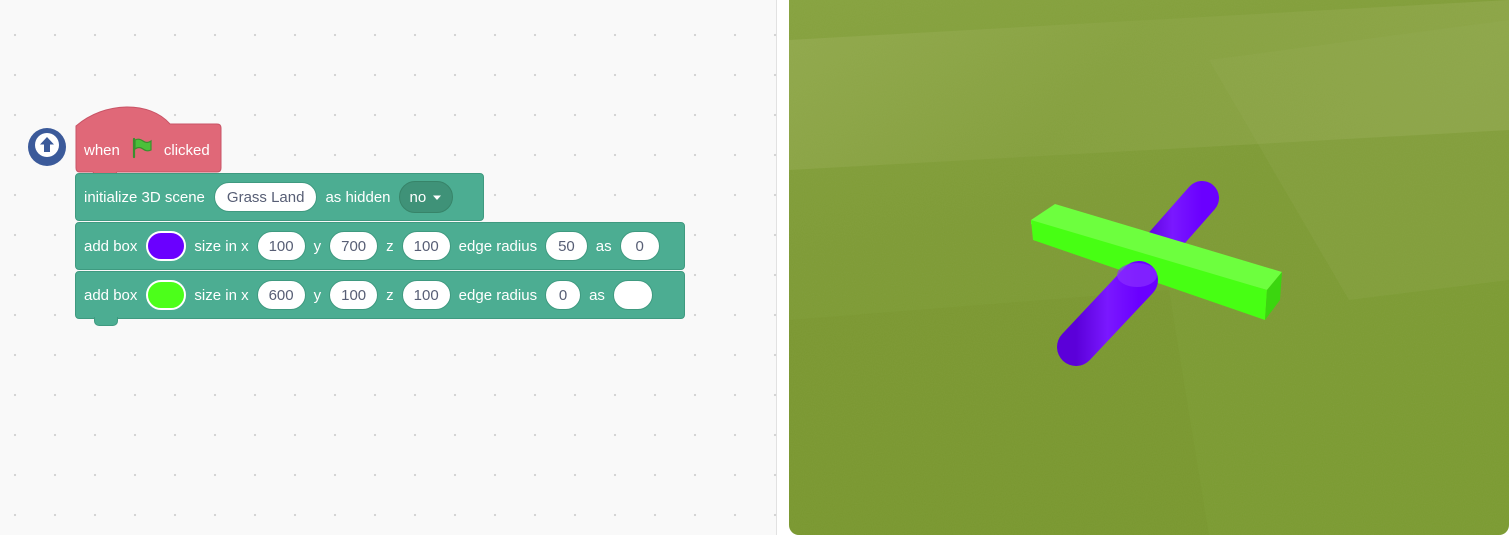 The height and width of the screenshot is (535, 1509). Describe the element at coordinates (566, 246) in the screenshot. I see `edge-radius-input: 50` at that location.